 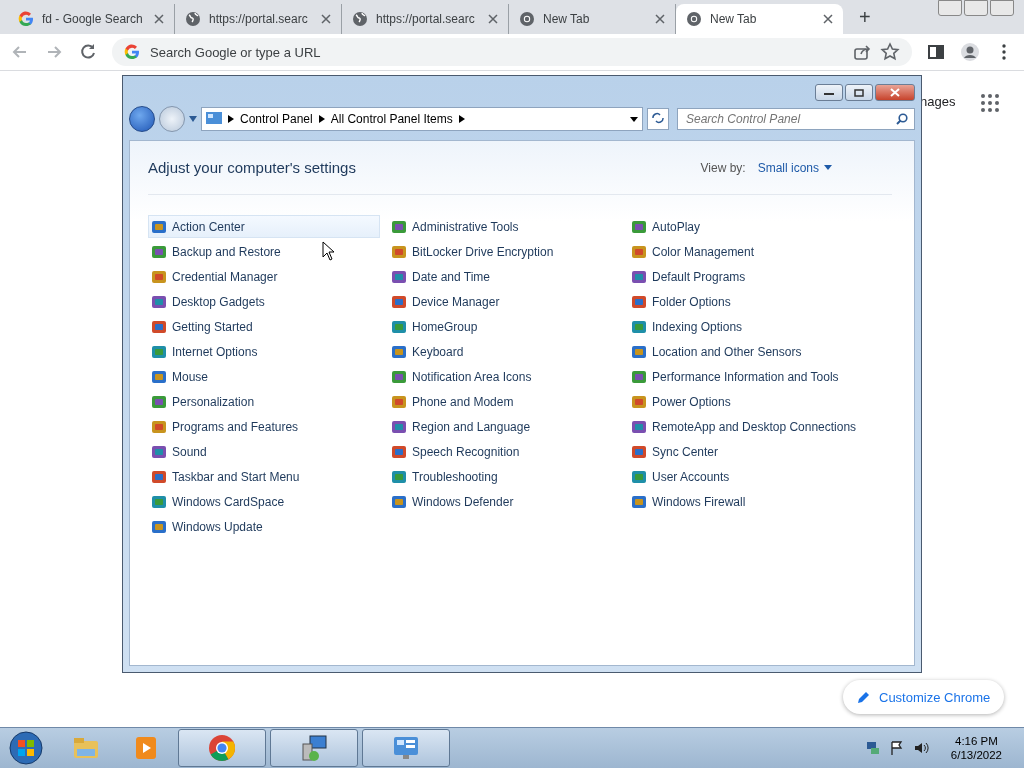 What do you see at coordinates (504, 476) in the screenshot?
I see `settings-link: Troubleshooting` at bounding box center [504, 476].